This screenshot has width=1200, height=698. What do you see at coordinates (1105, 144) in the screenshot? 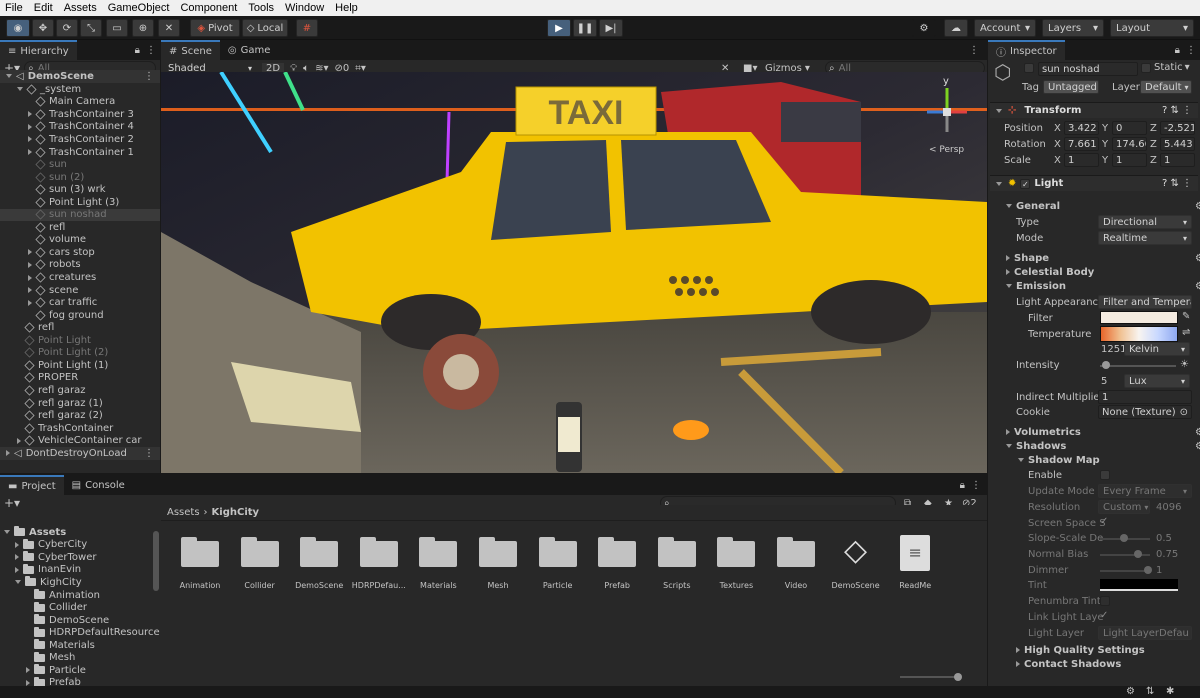
I see `axis-y-label: Y` at bounding box center [1105, 144].